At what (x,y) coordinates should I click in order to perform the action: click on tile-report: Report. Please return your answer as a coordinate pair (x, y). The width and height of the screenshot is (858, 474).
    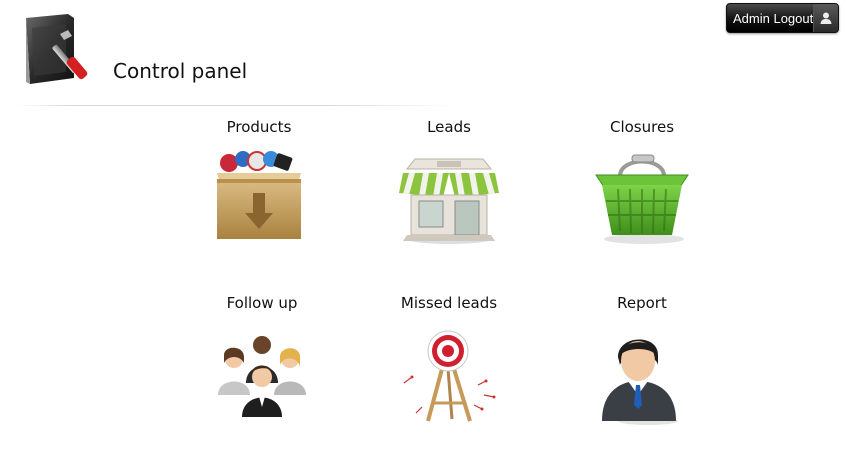
    Looking at the image, I should click on (642, 359).